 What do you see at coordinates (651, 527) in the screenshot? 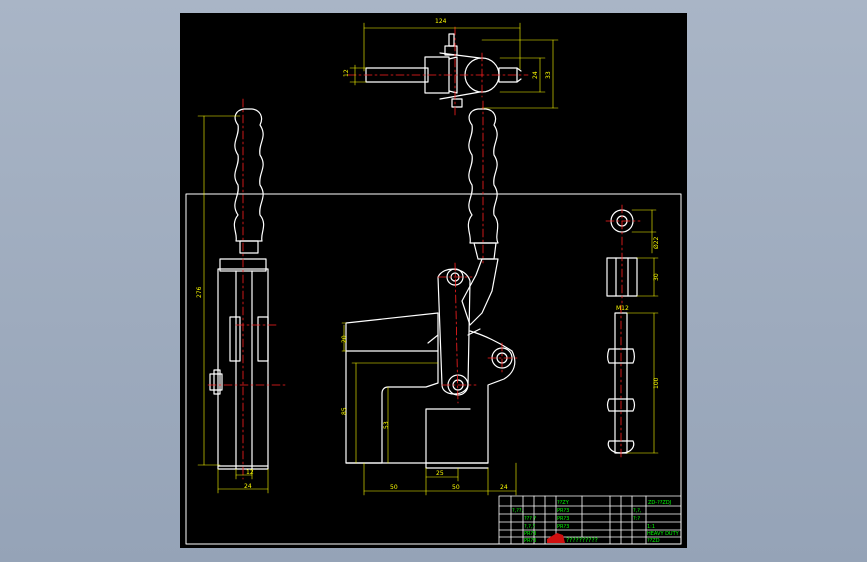
I see `tb-cell-11: 1:1` at bounding box center [651, 527].